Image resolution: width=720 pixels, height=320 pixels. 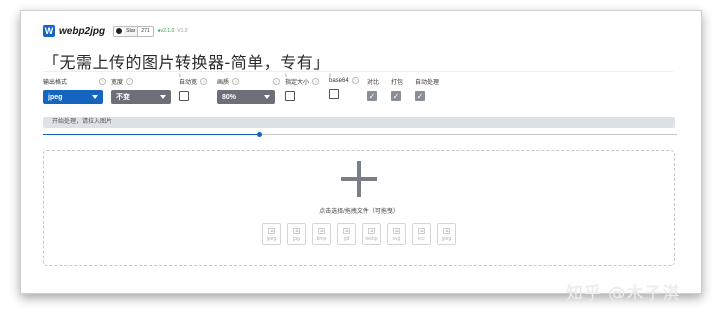 I want to click on header-divider, so click(x=358, y=71).